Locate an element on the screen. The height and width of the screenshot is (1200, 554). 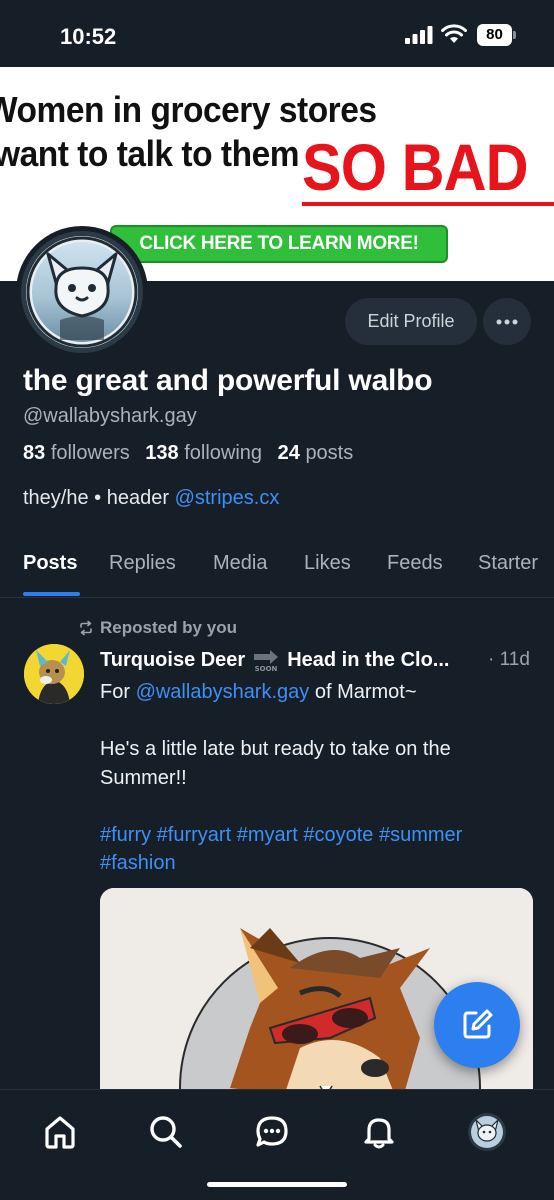
author-avatar-image is located at coordinates (54, 674).